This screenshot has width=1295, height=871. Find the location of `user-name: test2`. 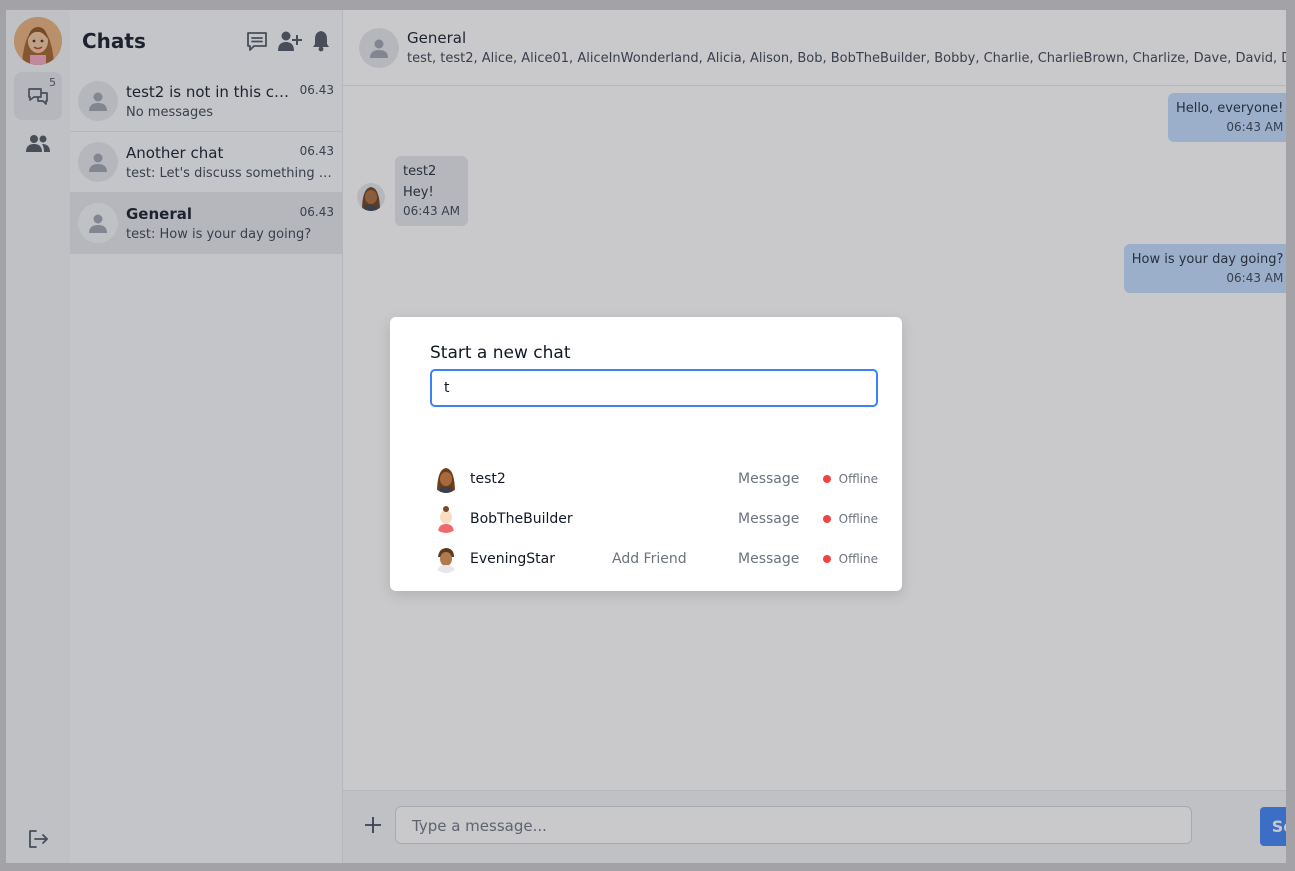

user-name: test2 is located at coordinates (488, 479).